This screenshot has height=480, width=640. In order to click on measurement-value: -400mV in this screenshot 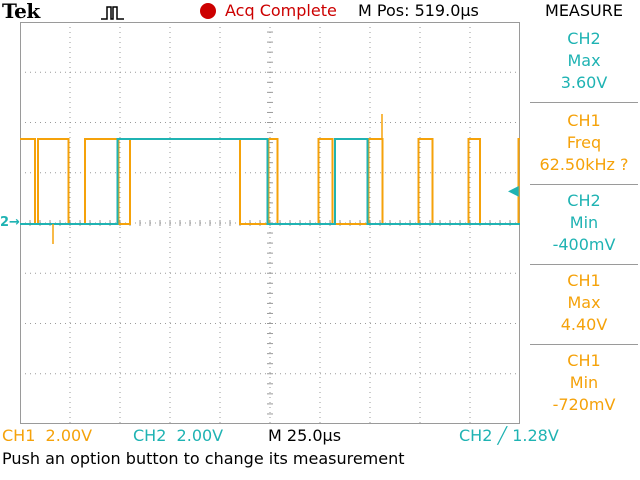, I will do `click(584, 244)`.